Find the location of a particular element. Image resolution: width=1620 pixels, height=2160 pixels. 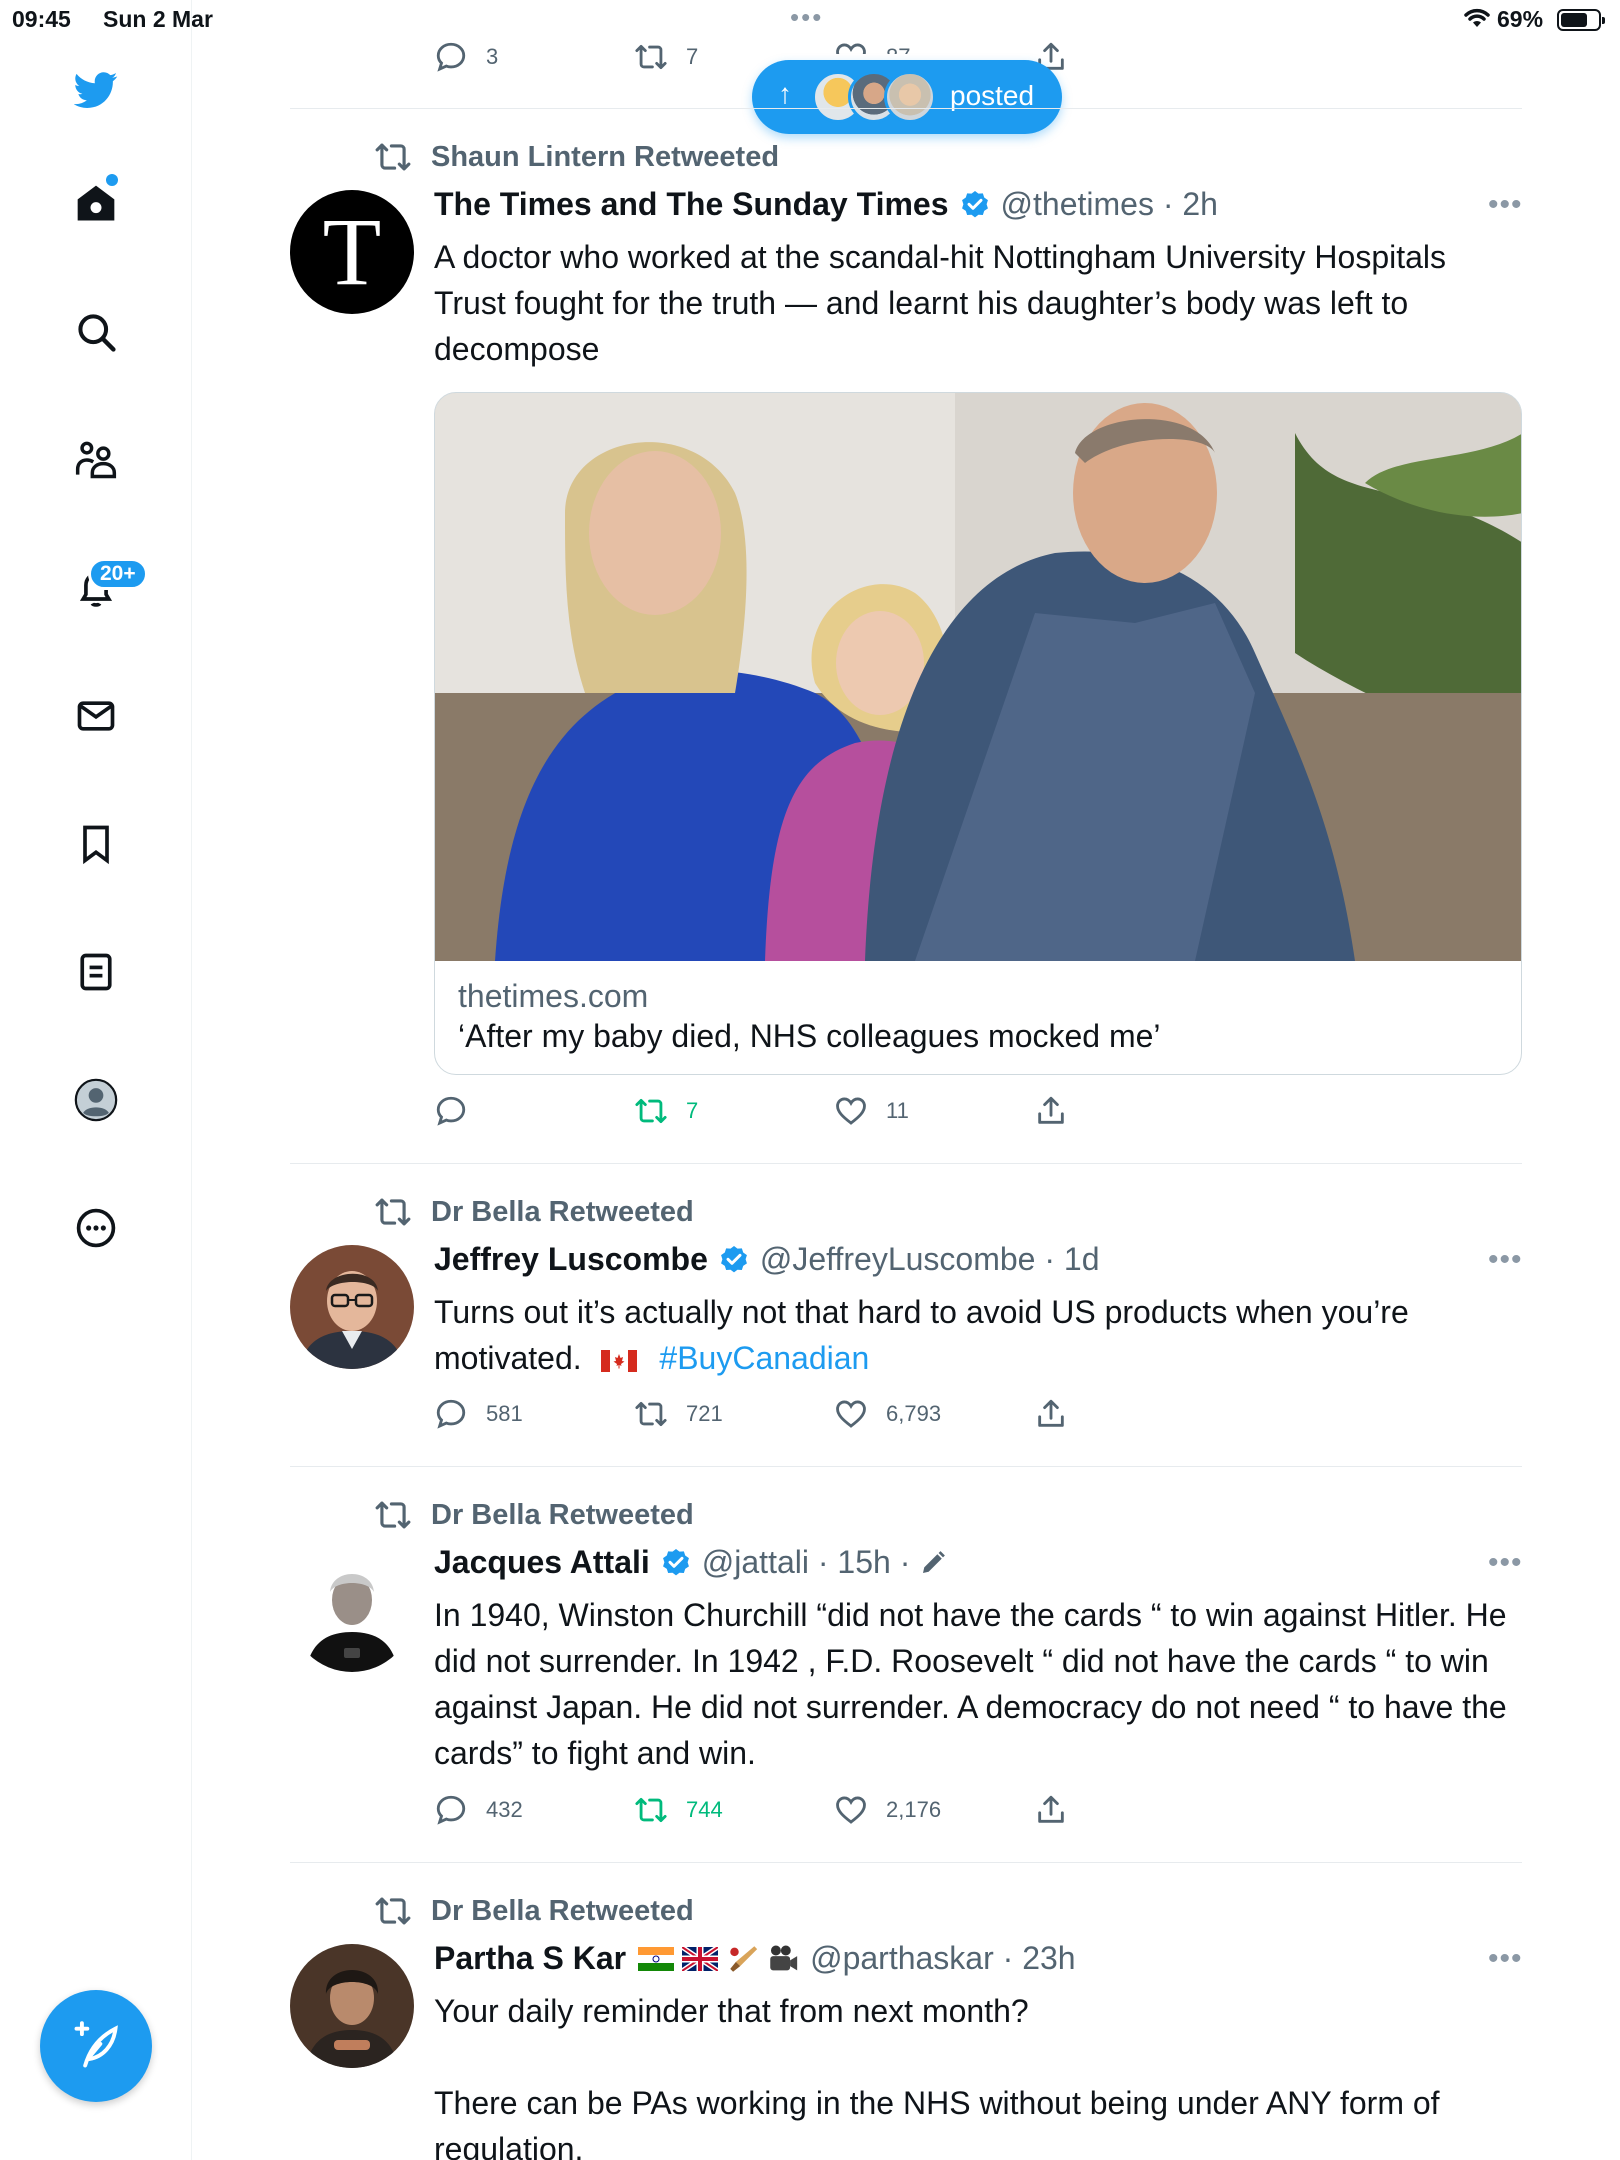

like-count: 6,793 is located at coordinates (914, 1413).